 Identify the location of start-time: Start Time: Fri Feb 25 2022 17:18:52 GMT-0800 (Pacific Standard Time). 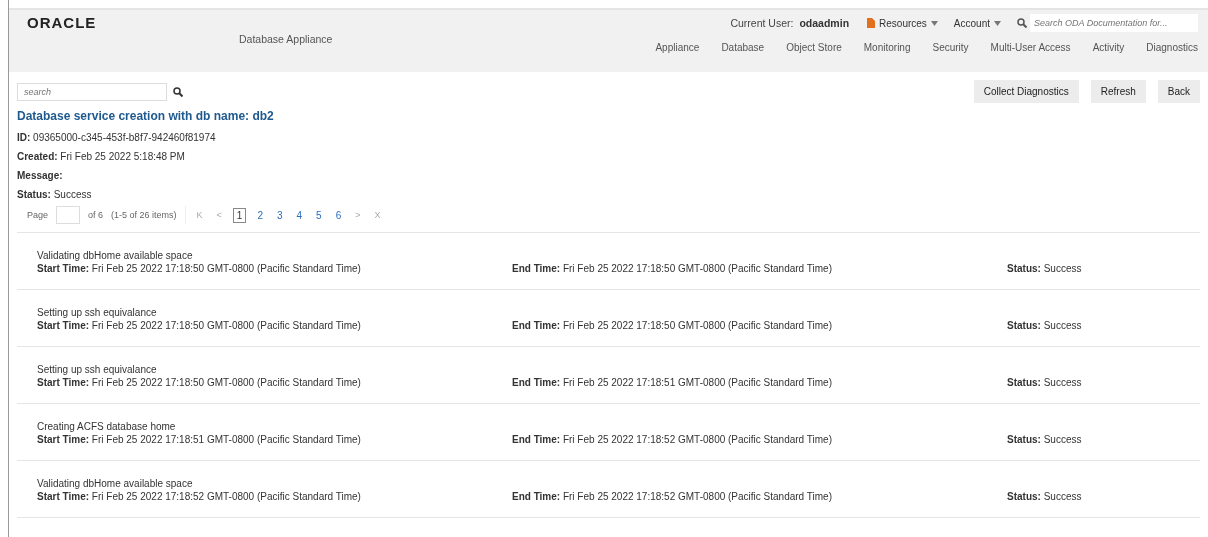
(199, 496).